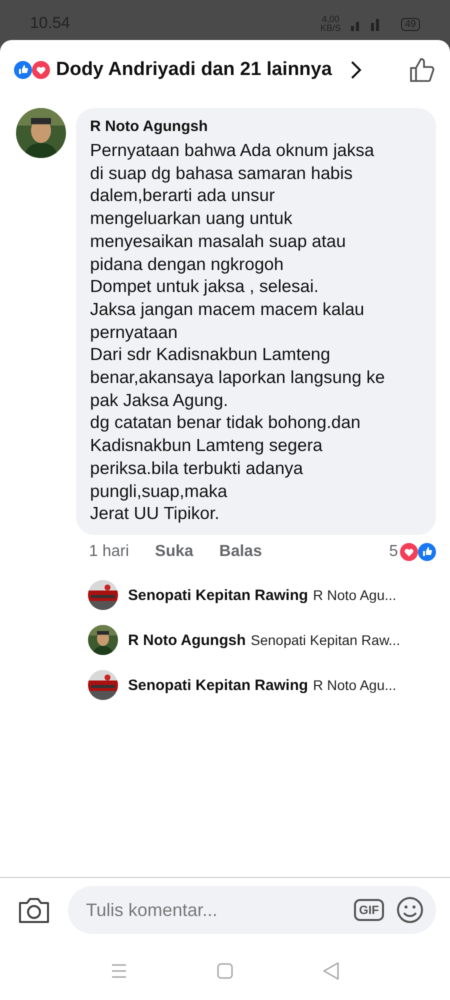  What do you see at coordinates (410, 910) in the screenshot?
I see `emoji-icon` at bounding box center [410, 910].